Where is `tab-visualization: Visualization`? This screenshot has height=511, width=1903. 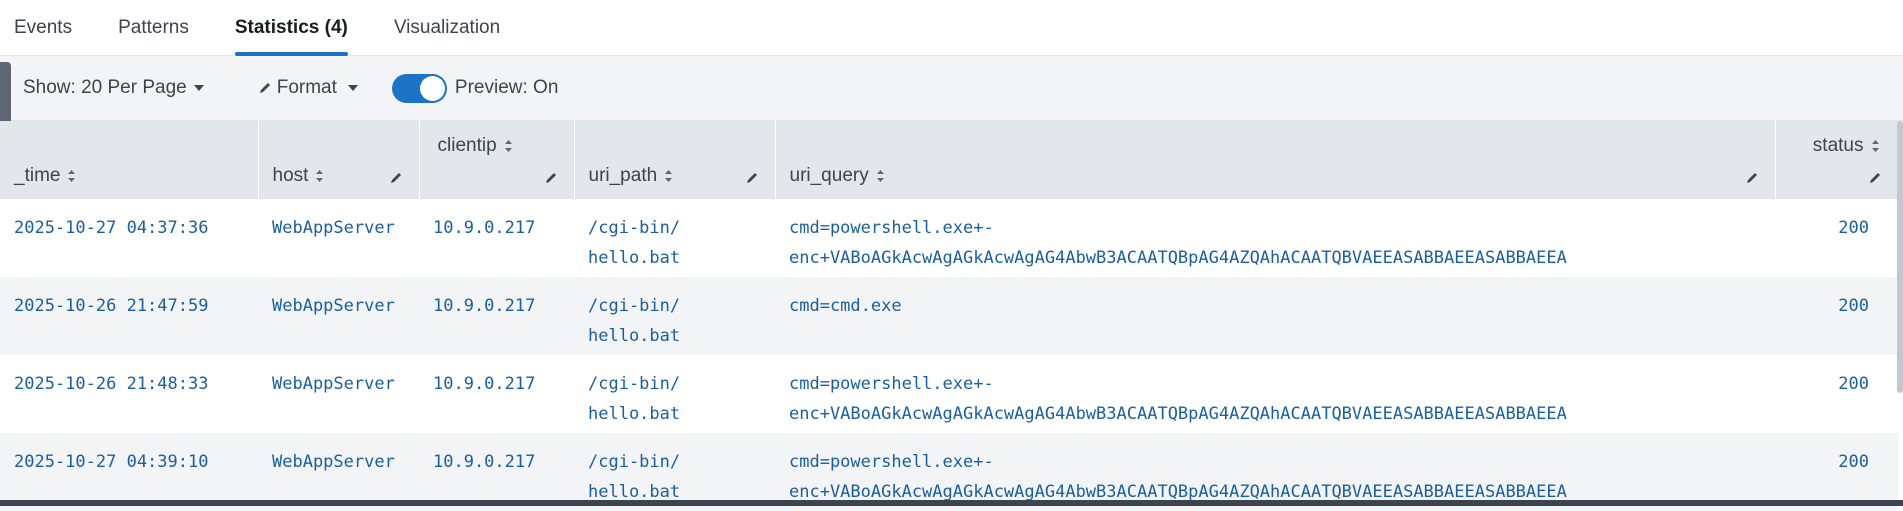 tab-visualization: Visualization is located at coordinates (447, 28).